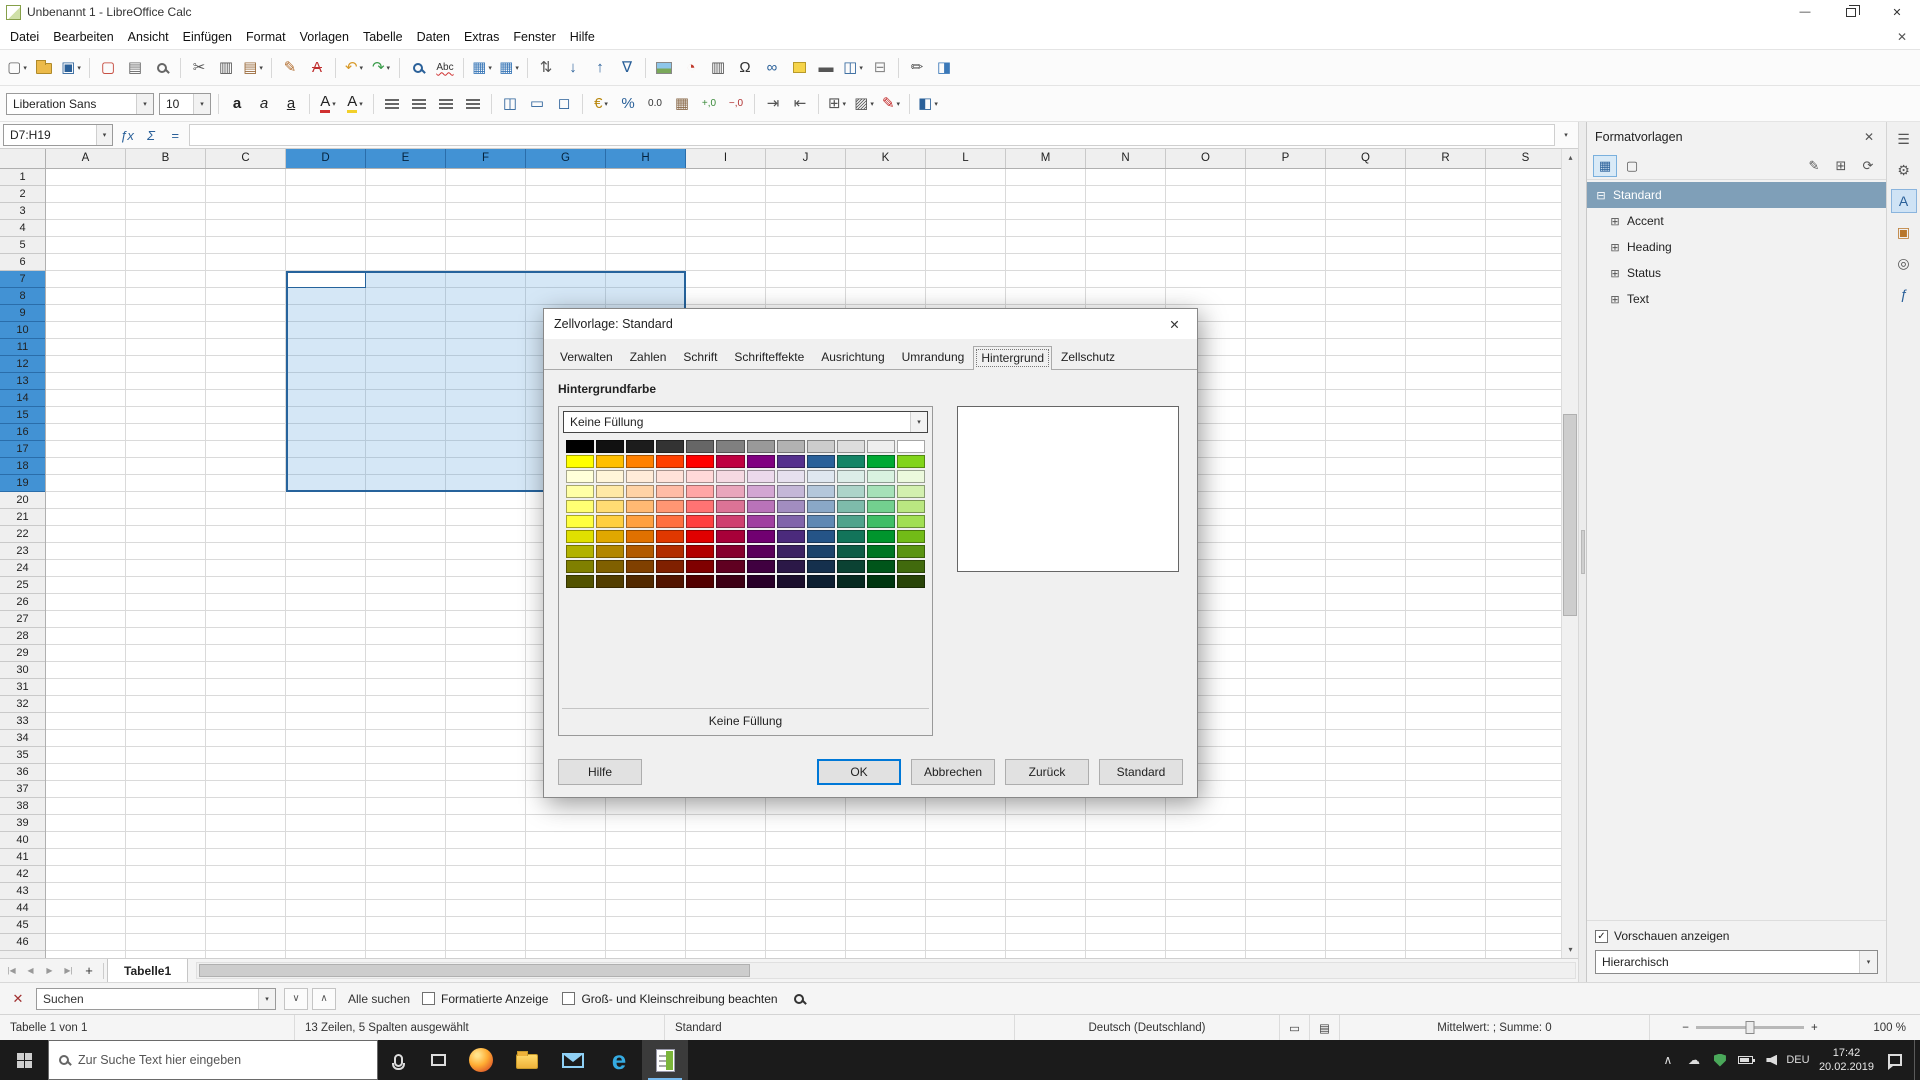  Describe the element at coordinates (22, 568) in the screenshot. I see `row-header-24: 24` at that location.